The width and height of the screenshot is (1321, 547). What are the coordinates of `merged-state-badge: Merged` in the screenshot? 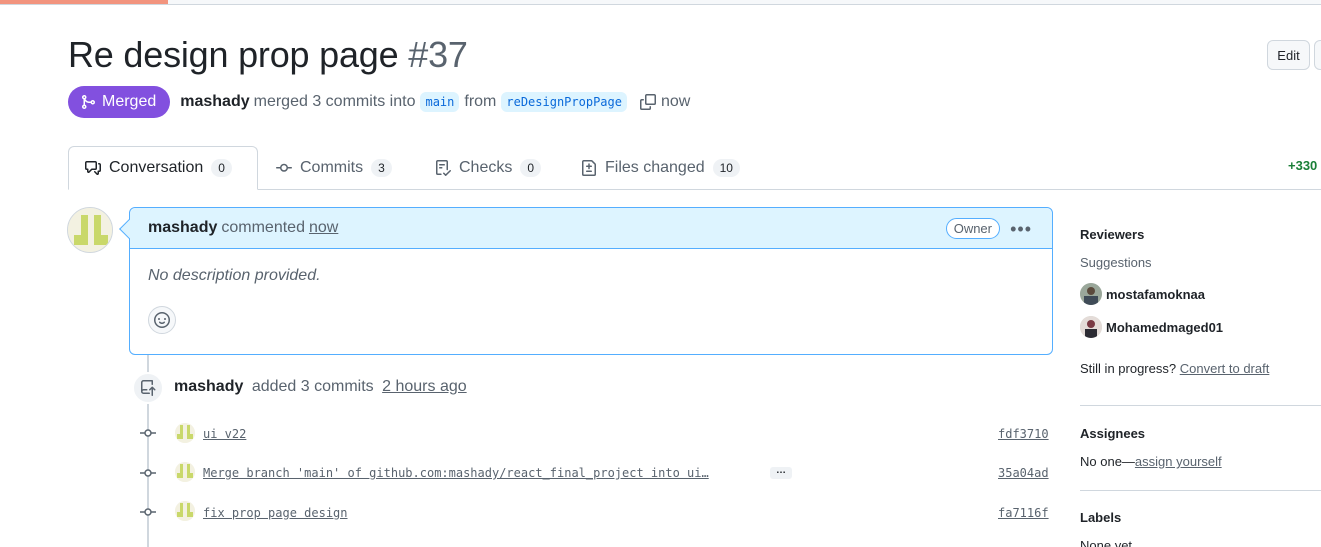 It's located at (119, 102).